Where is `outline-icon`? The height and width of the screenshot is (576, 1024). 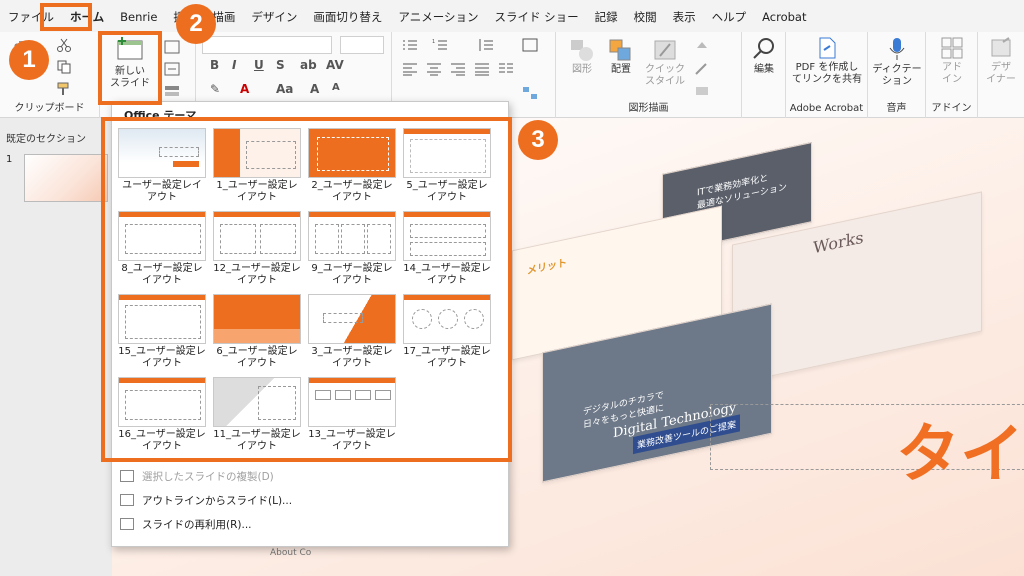
outline-icon is located at coordinates (127, 500).